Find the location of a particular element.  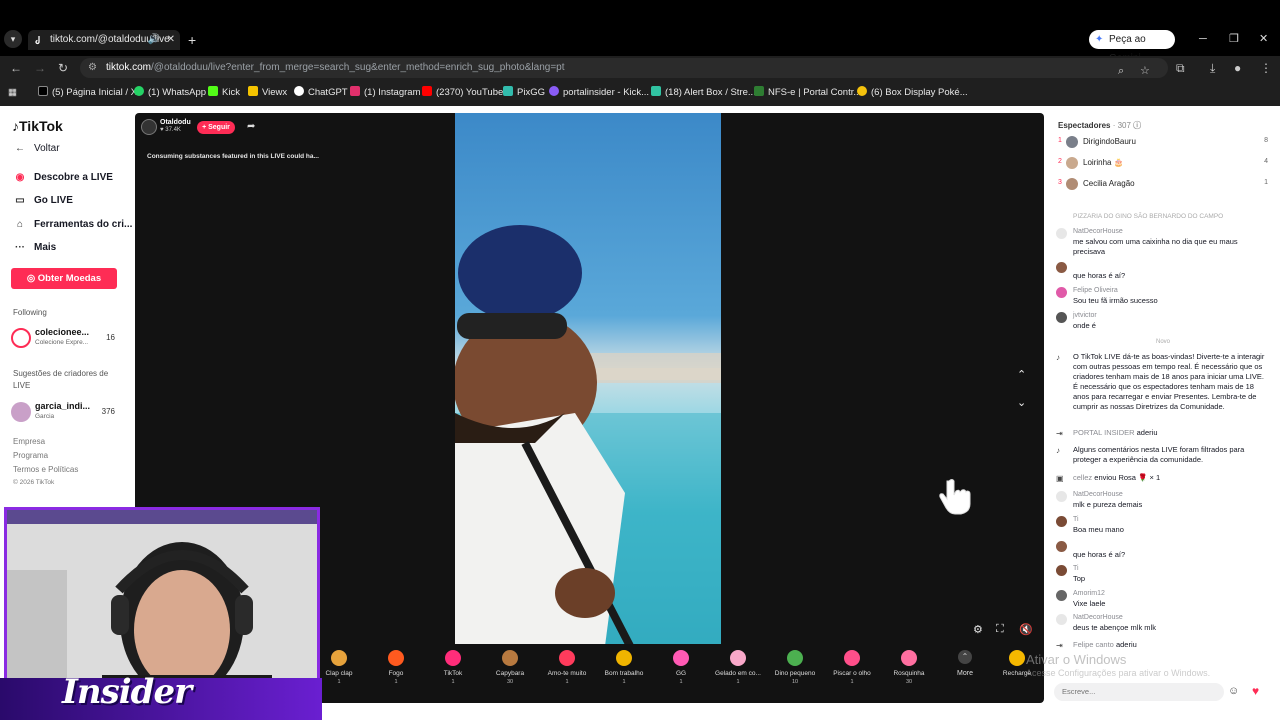

bookmark-youtube: (2370) YouTube is located at coordinates (462, 93).